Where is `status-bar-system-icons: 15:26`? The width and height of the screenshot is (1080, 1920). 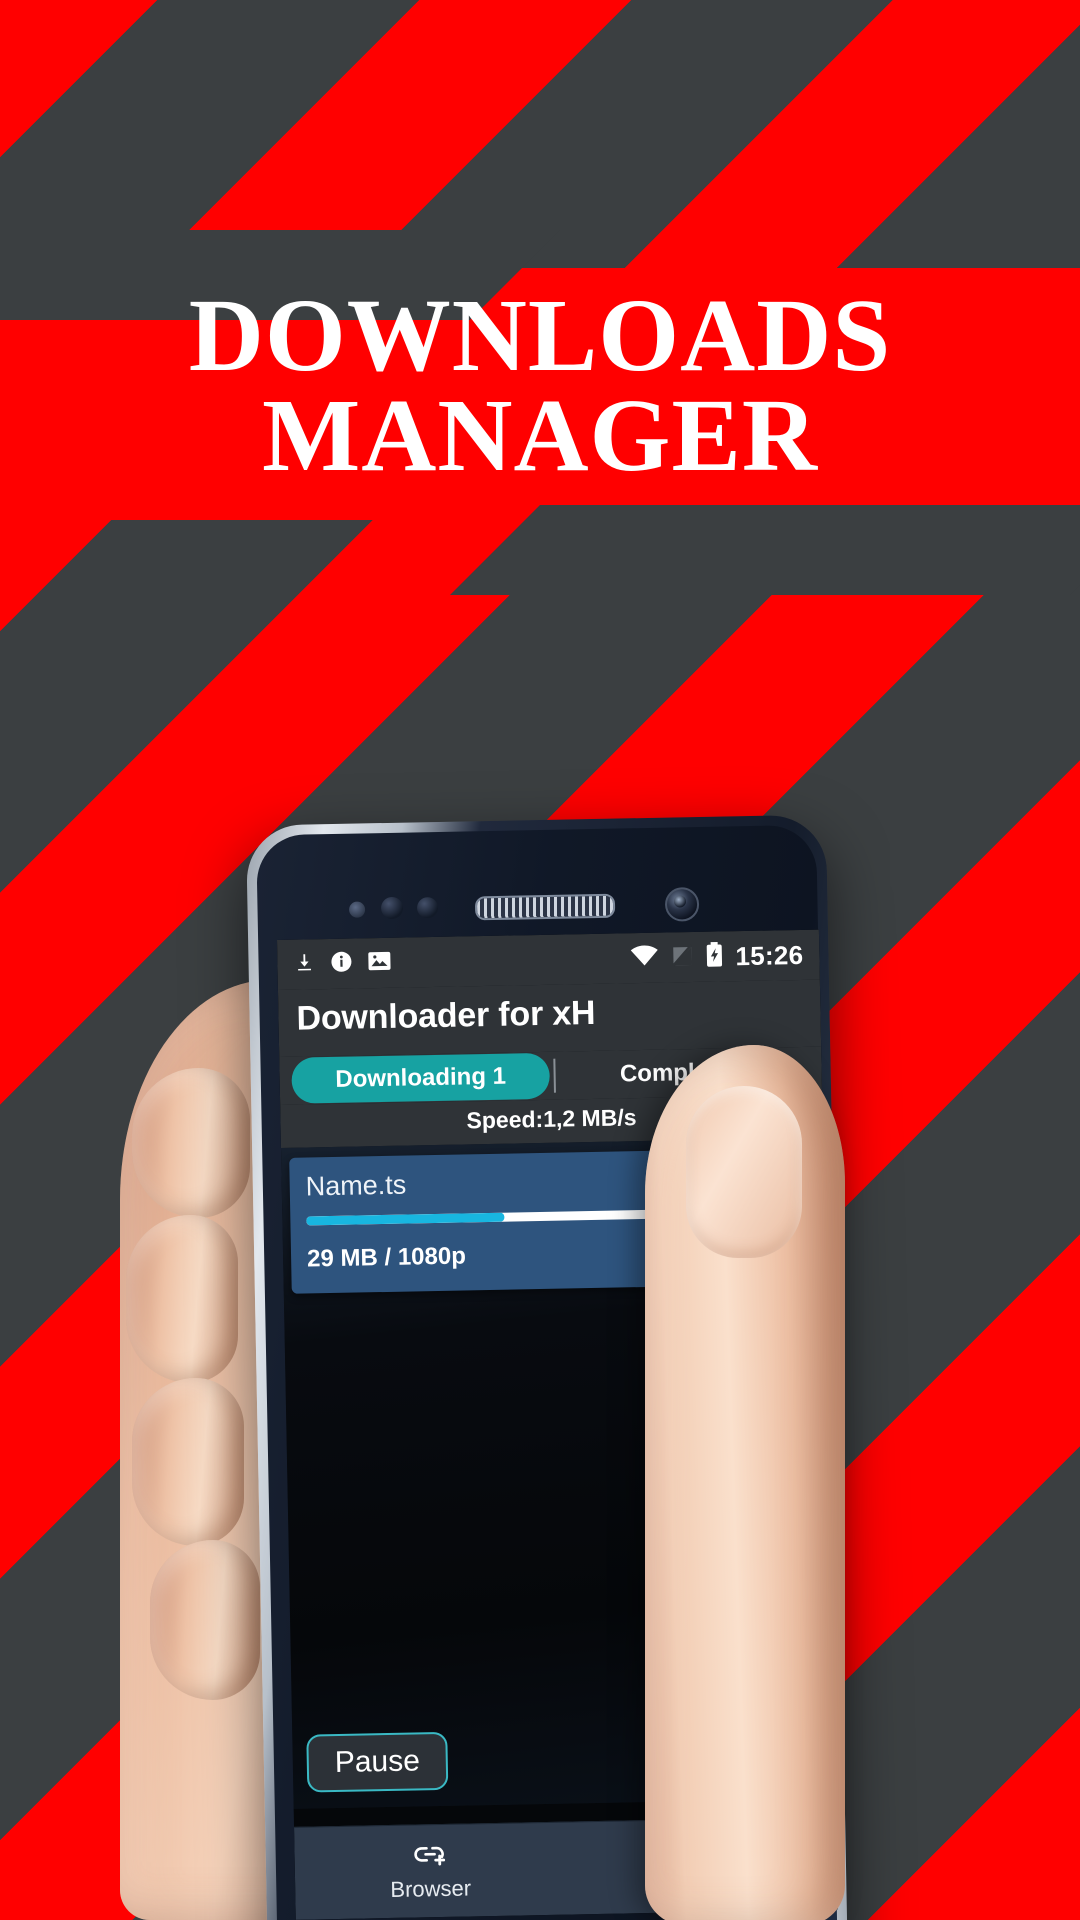 status-bar-system-icons: 15:26 is located at coordinates (716, 956).